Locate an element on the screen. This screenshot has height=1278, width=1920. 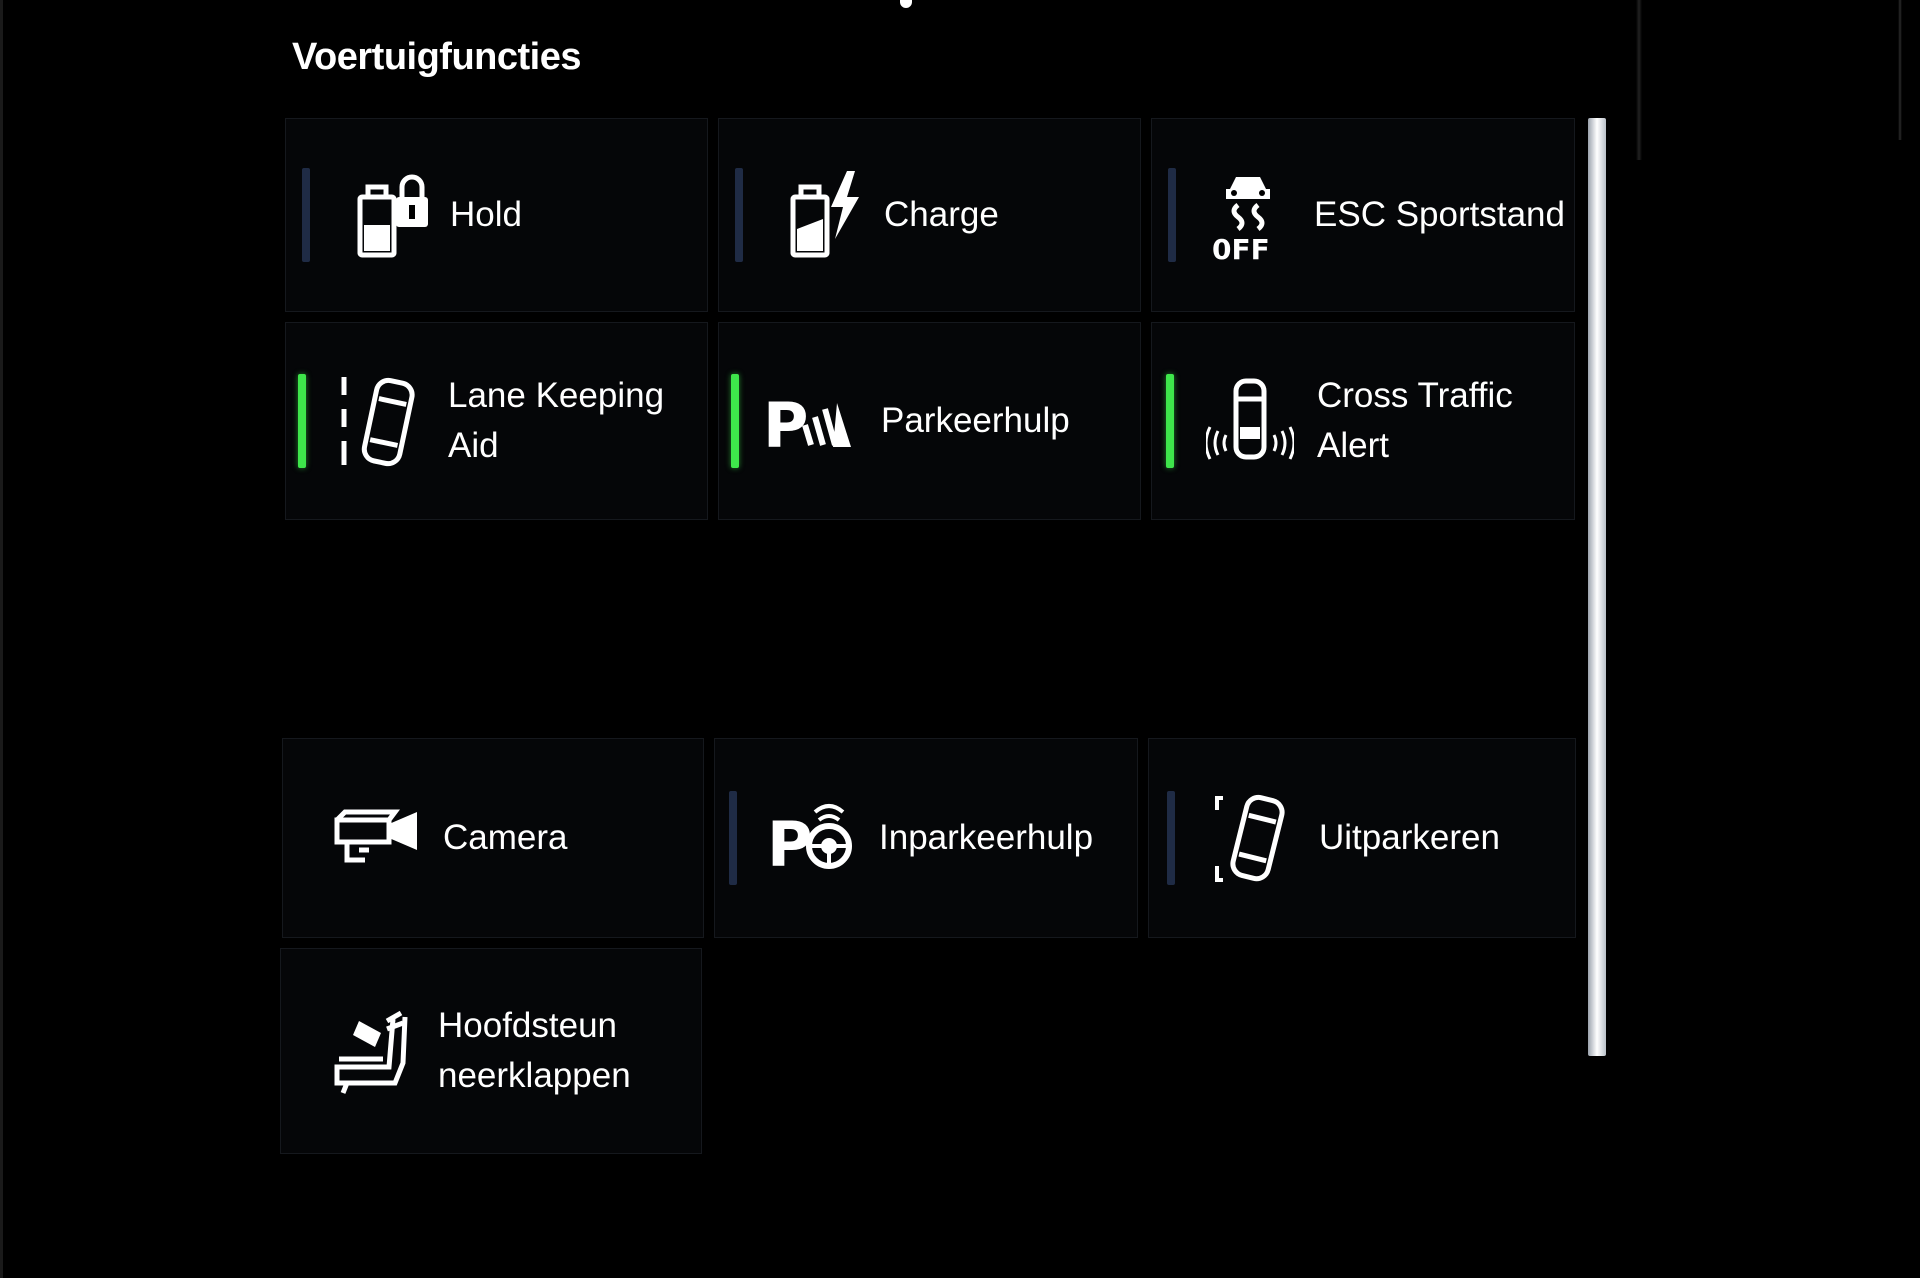
tile-label: ESC Sportstand is located at coordinates (1439, 214).